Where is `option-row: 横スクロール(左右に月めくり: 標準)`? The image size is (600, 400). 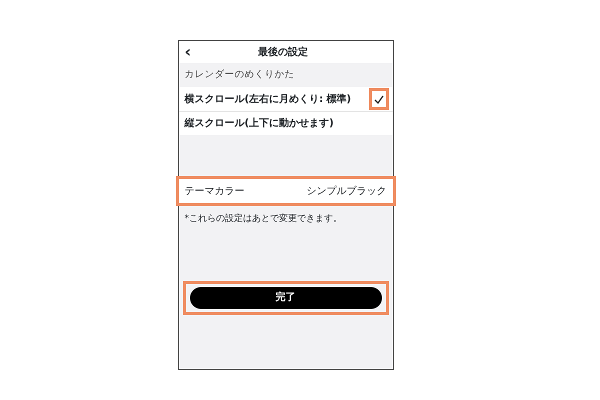
option-row: 横スクロール(左右に月めくり: 標準) is located at coordinates (285, 99).